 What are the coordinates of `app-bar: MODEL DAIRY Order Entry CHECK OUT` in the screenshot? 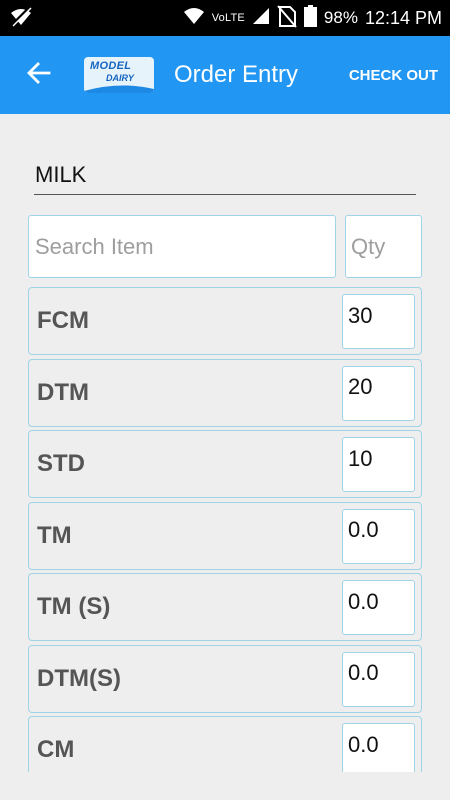 It's located at (225, 75).